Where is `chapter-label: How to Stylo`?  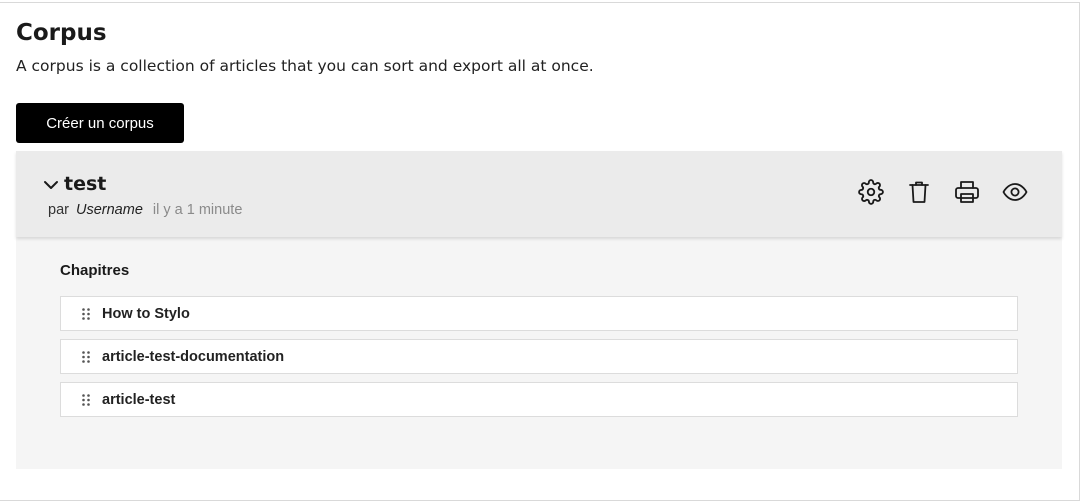
chapter-label: How to Stylo is located at coordinates (146, 313).